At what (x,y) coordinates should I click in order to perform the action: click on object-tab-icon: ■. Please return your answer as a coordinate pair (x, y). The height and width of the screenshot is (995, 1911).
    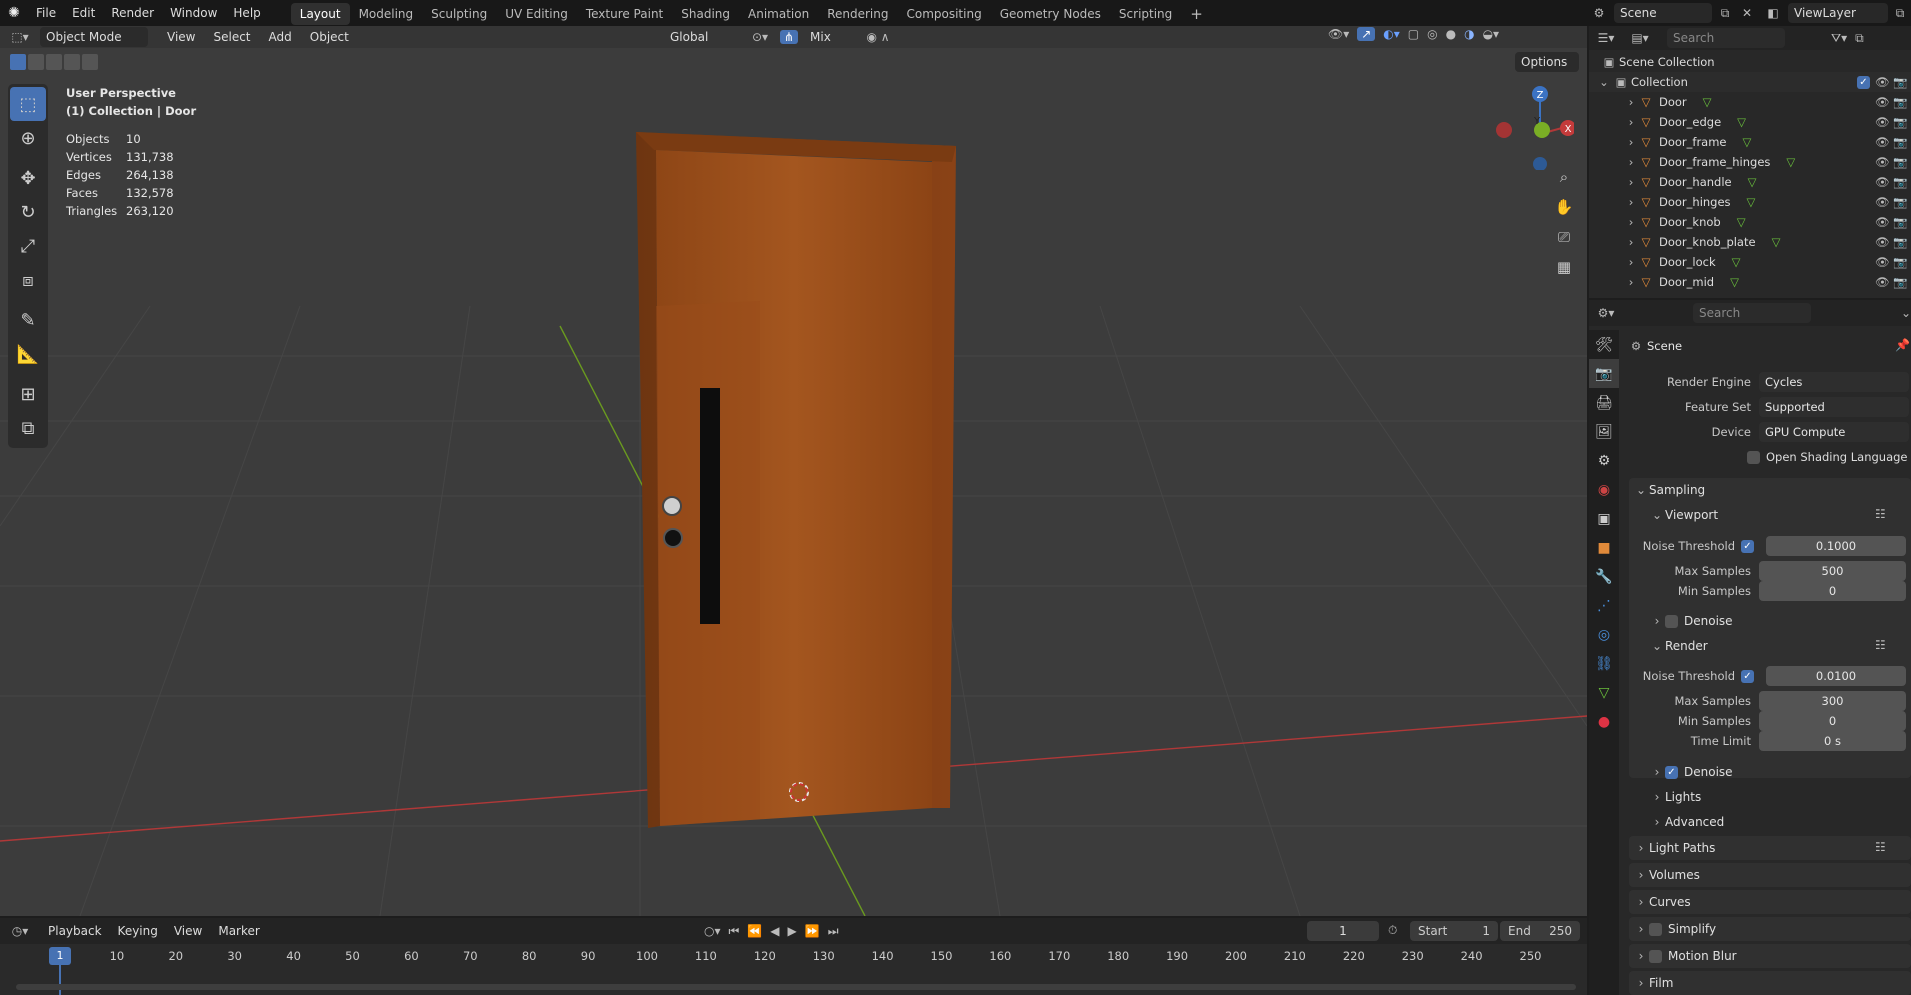
    Looking at the image, I should click on (1604, 547).